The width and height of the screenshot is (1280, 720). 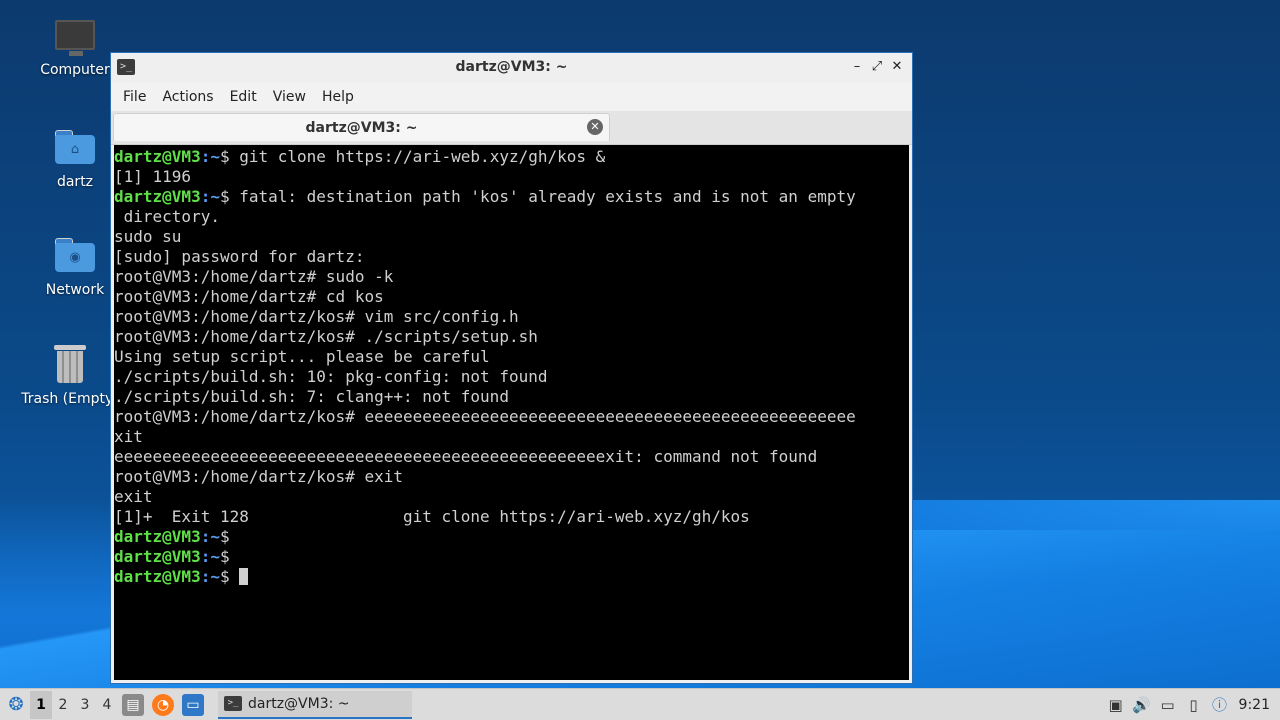 What do you see at coordinates (299, 703) in the screenshot?
I see `taskbar-task-label: dartz@VM3: ~` at bounding box center [299, 703].